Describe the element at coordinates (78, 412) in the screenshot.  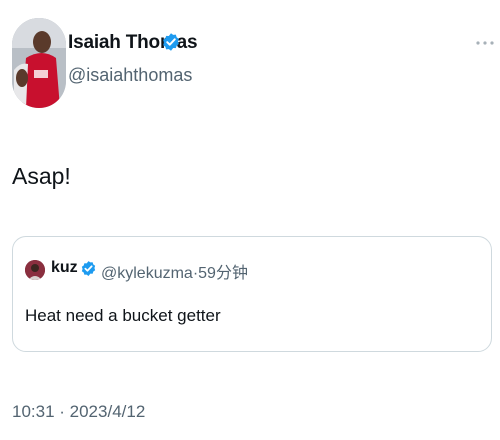
I see `tweet-timestamp: 10:31 · 2023/4/12` at that location.